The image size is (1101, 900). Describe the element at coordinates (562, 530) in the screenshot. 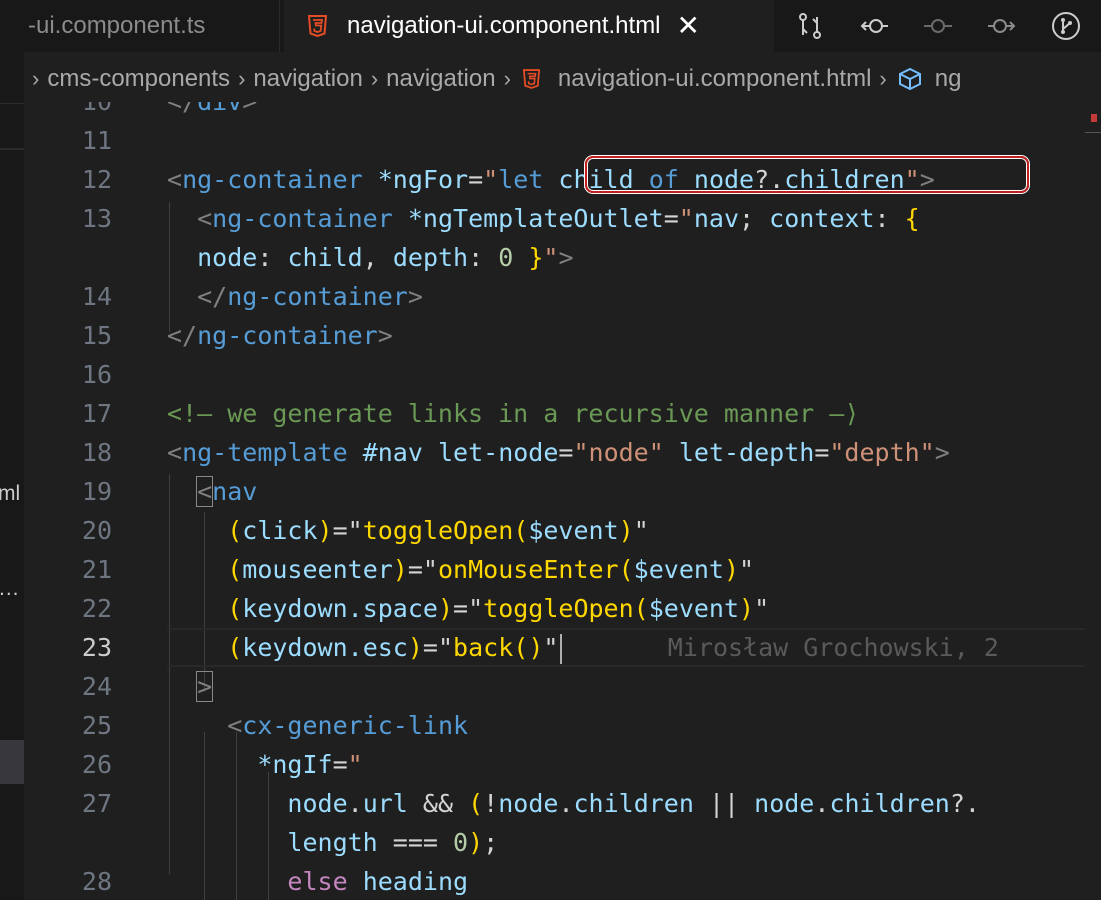

I see `code-line: 20 (click)="toggleOpen($event)"` at that location.